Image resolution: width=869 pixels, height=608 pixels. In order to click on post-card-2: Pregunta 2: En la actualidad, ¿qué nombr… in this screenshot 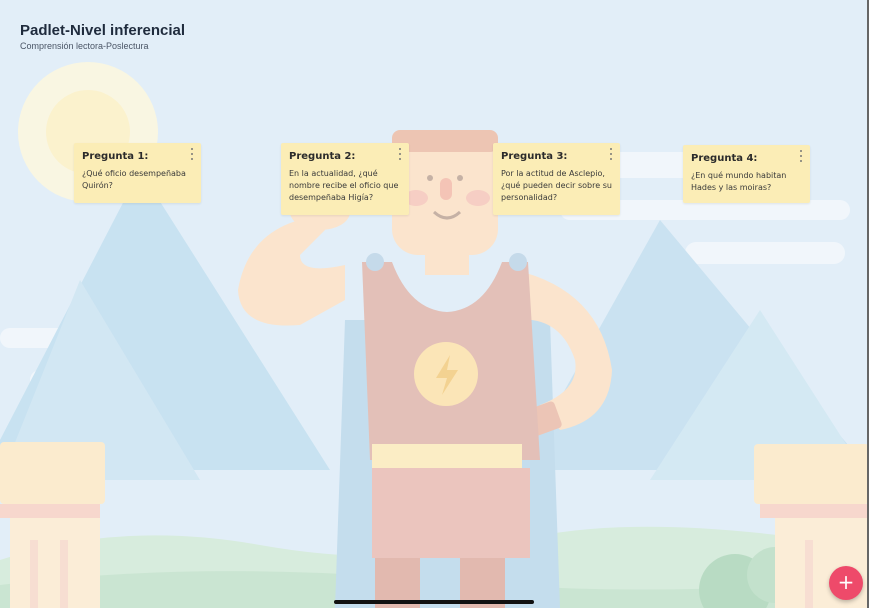, I will do `click(345, 179)`.